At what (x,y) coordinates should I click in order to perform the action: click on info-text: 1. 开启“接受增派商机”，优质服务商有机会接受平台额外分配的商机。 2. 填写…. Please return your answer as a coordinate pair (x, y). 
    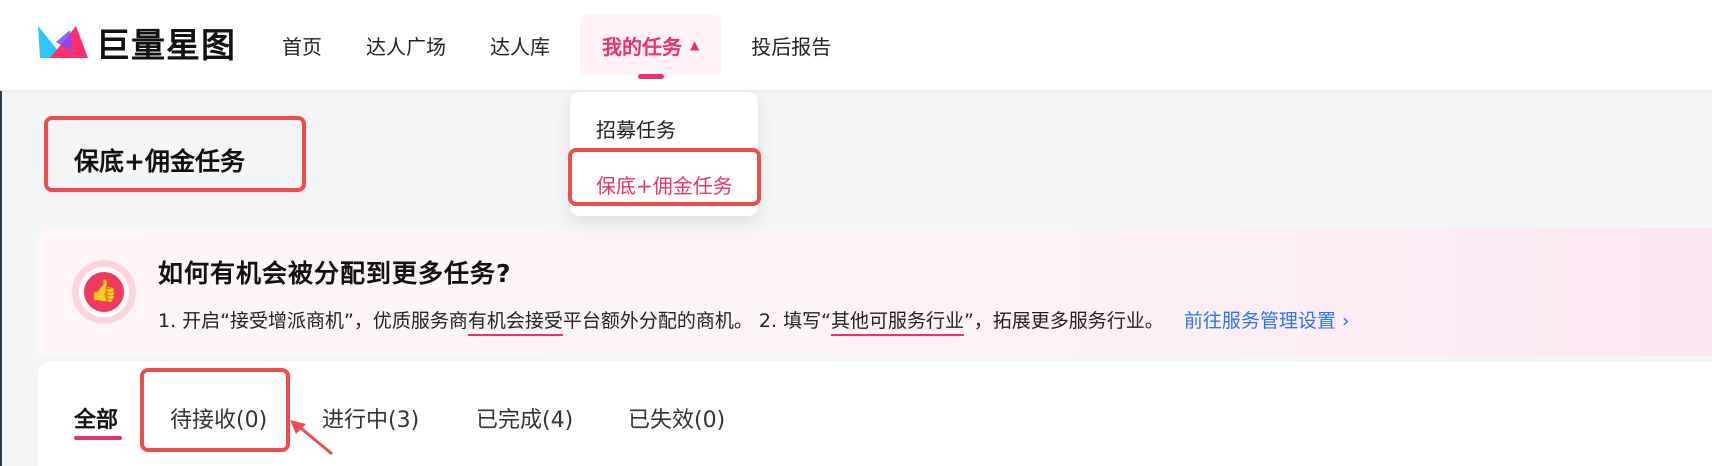
    Looking at the image, I should click on (754, 321).